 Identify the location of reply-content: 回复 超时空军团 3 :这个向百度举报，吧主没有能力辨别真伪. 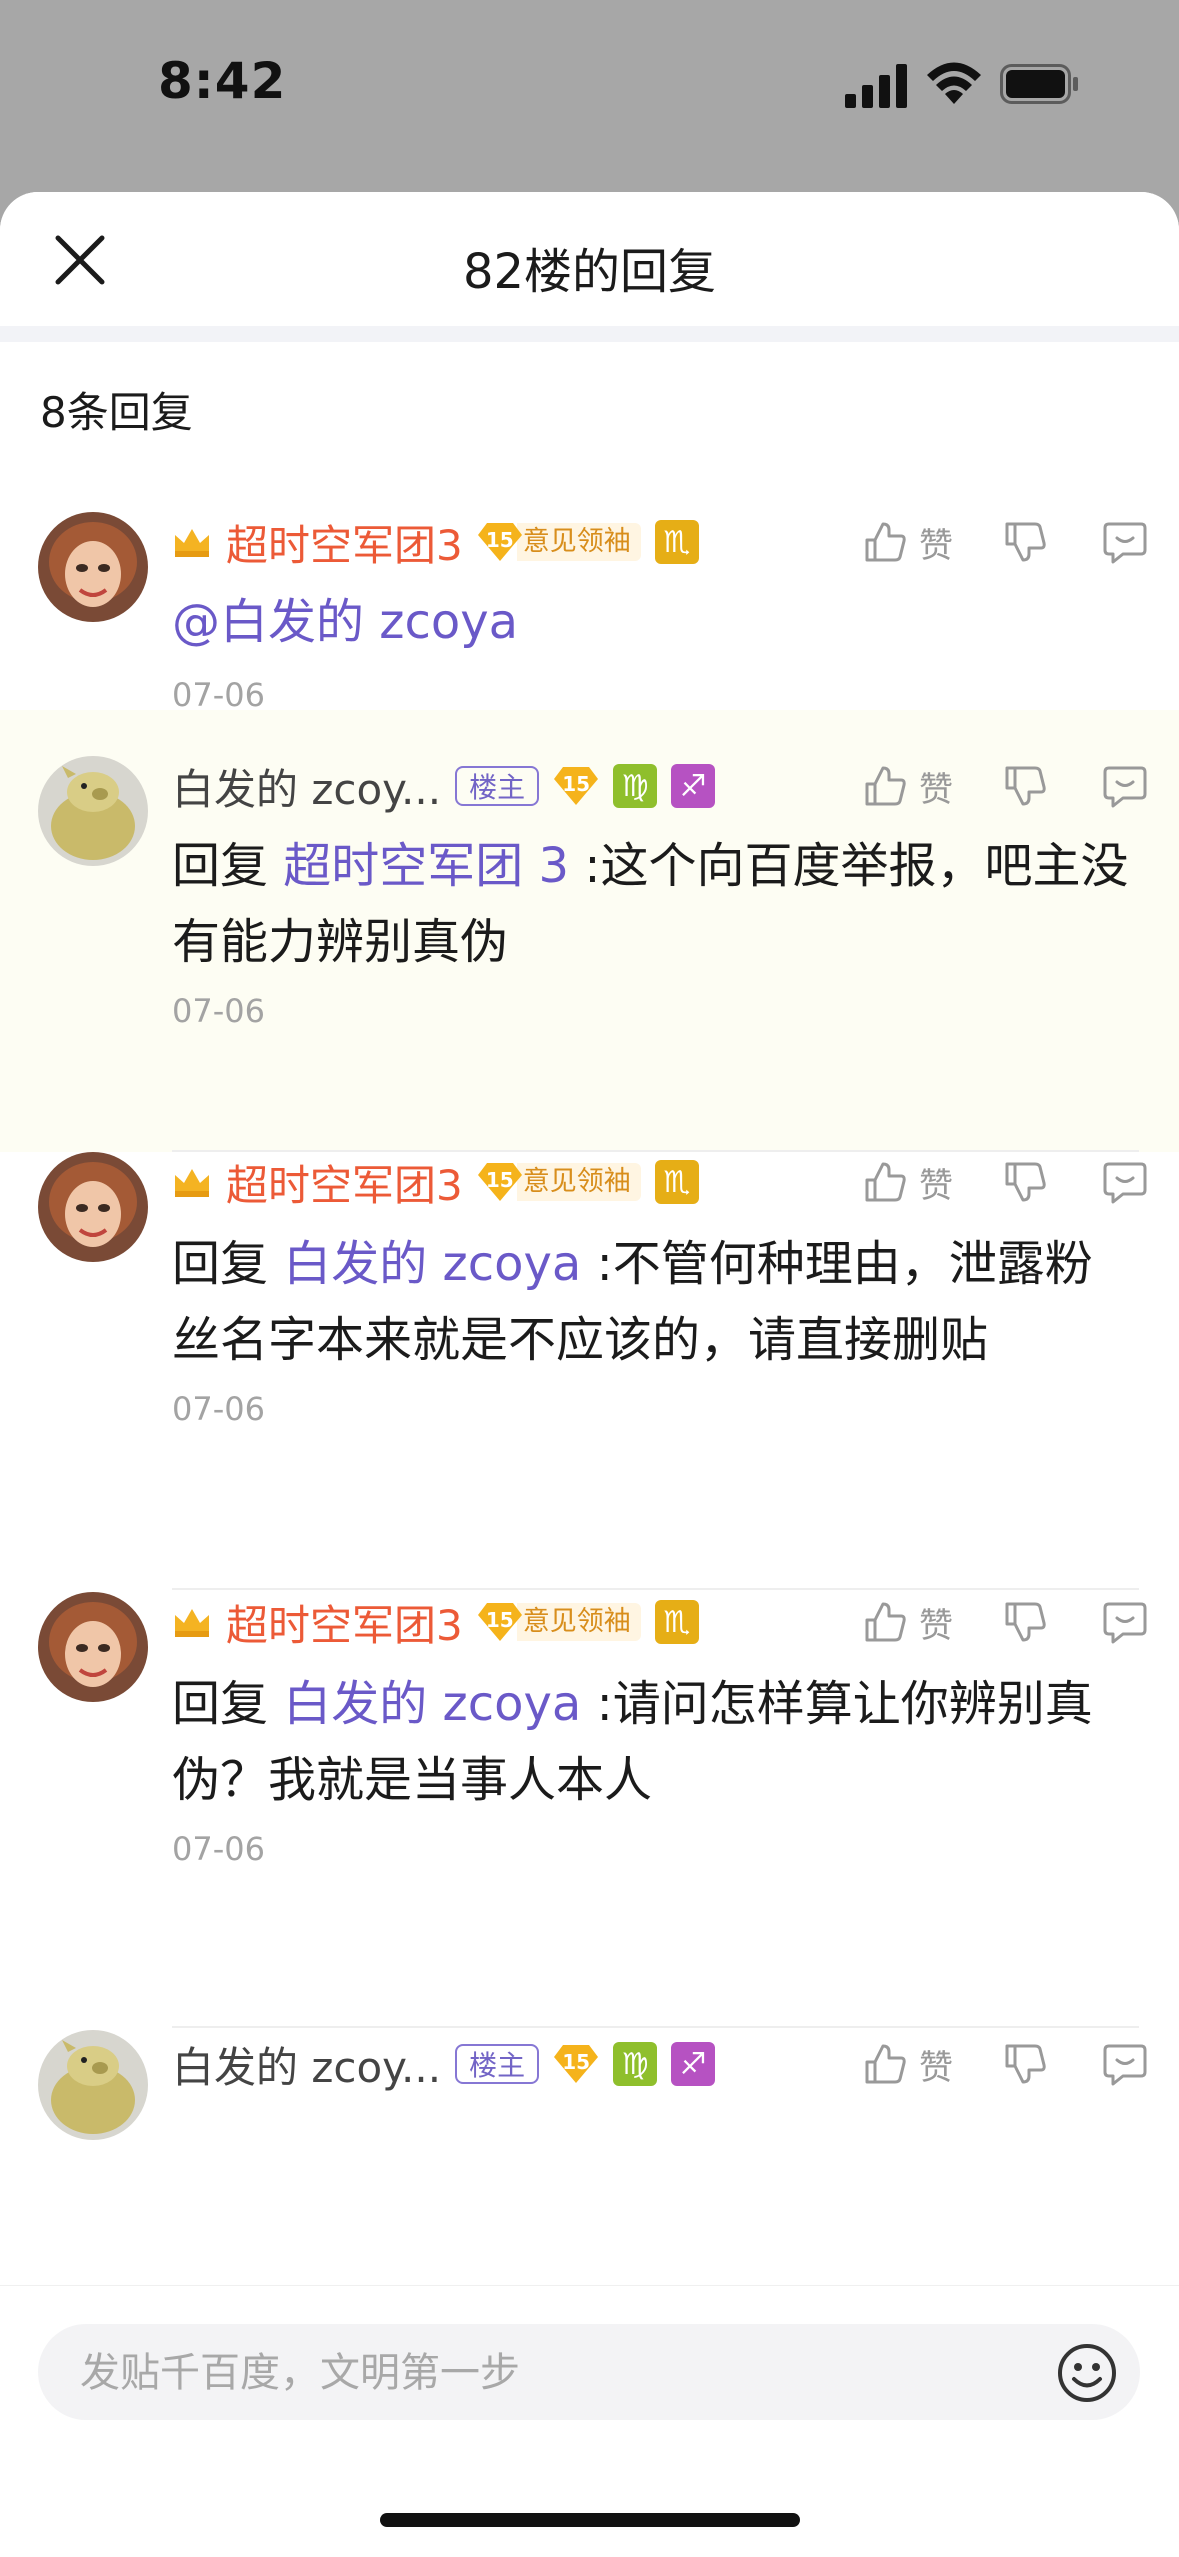
(650, 904).